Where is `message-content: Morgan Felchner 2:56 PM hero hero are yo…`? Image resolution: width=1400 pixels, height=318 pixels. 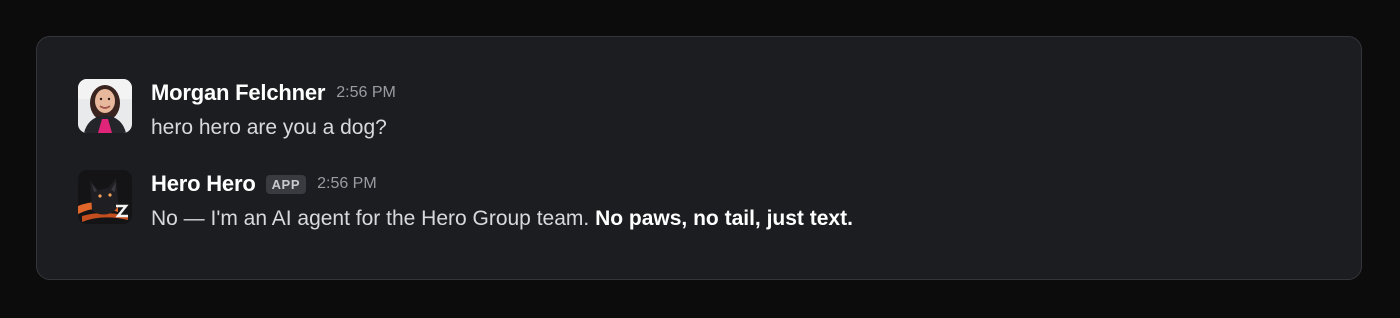
message-content: Morgan Felchner 2:56 PM hero hero are yo… is located at coordinates (273, 110).